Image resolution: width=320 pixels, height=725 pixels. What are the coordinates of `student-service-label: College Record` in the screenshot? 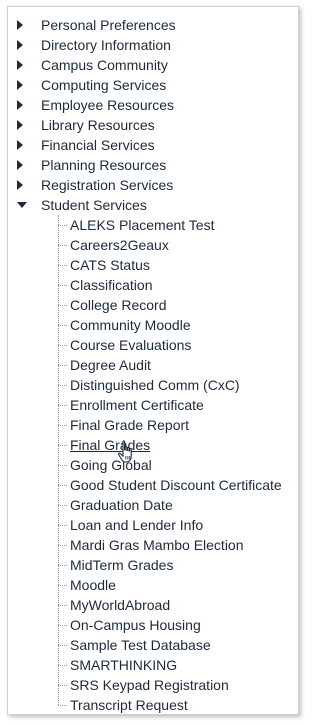 It's located at (118, 305).